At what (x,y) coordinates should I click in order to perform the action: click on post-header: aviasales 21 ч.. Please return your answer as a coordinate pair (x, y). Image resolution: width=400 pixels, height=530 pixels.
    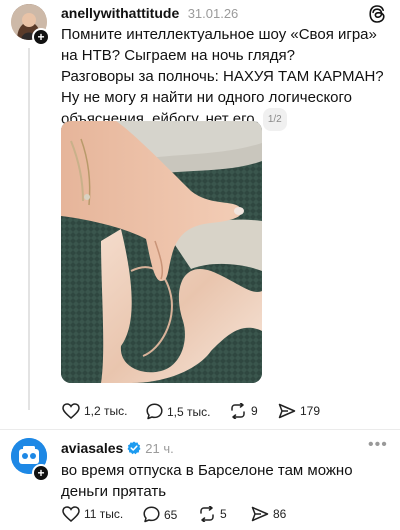
    Looking at the image, I should click on (117, 448).